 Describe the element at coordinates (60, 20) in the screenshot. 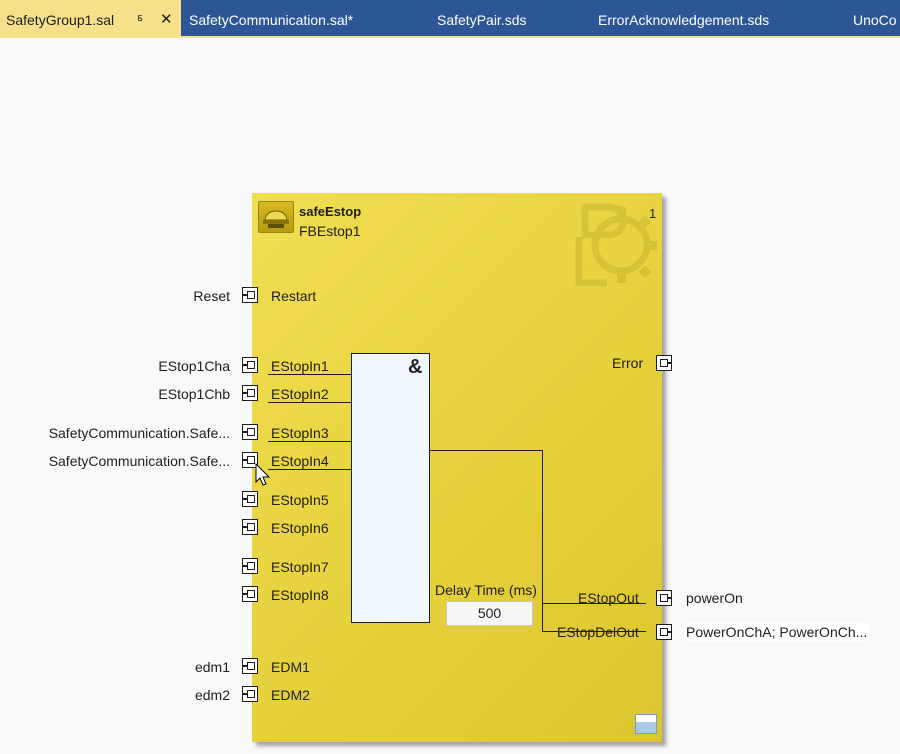

I see `tab-label: SafetyGroup1.sal` at that location.